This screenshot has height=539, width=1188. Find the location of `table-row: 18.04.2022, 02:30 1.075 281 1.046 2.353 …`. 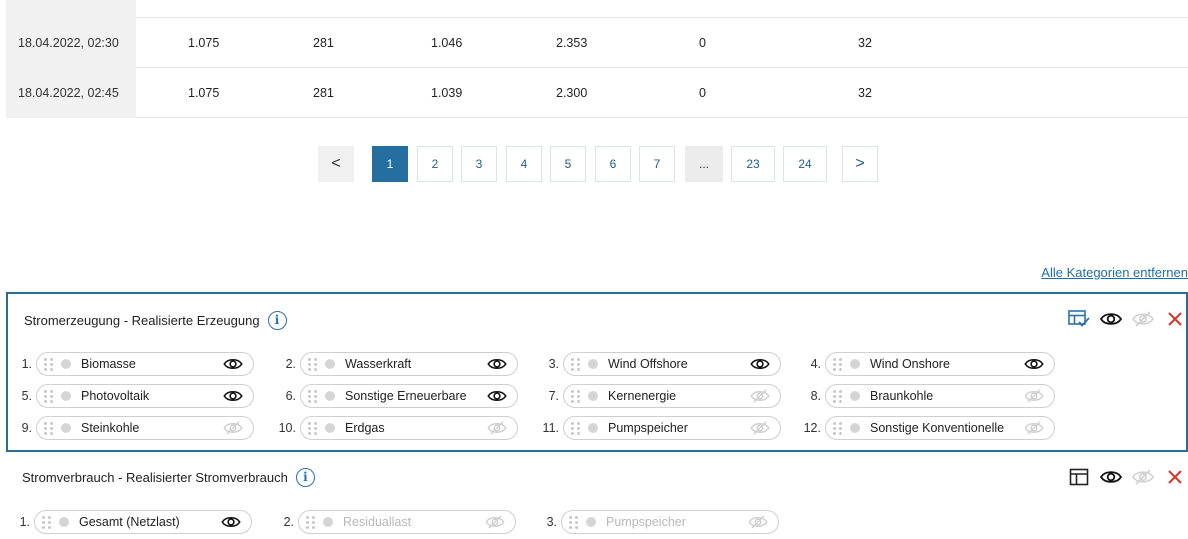

table-row: 18.04.2022, 02:30 1.075 281 1.046 2.353 … is located at coordinates (597, 43).